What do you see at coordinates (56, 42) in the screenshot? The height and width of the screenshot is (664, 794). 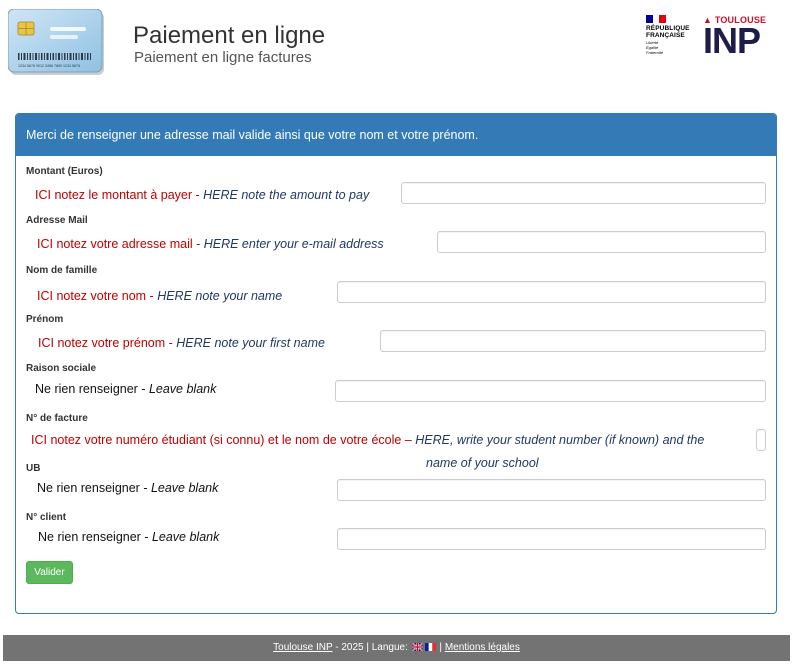 I see `credit-card-icon: 1234 5678 9012 3456 7890 1234 5678` at bounding box center [56, 42].